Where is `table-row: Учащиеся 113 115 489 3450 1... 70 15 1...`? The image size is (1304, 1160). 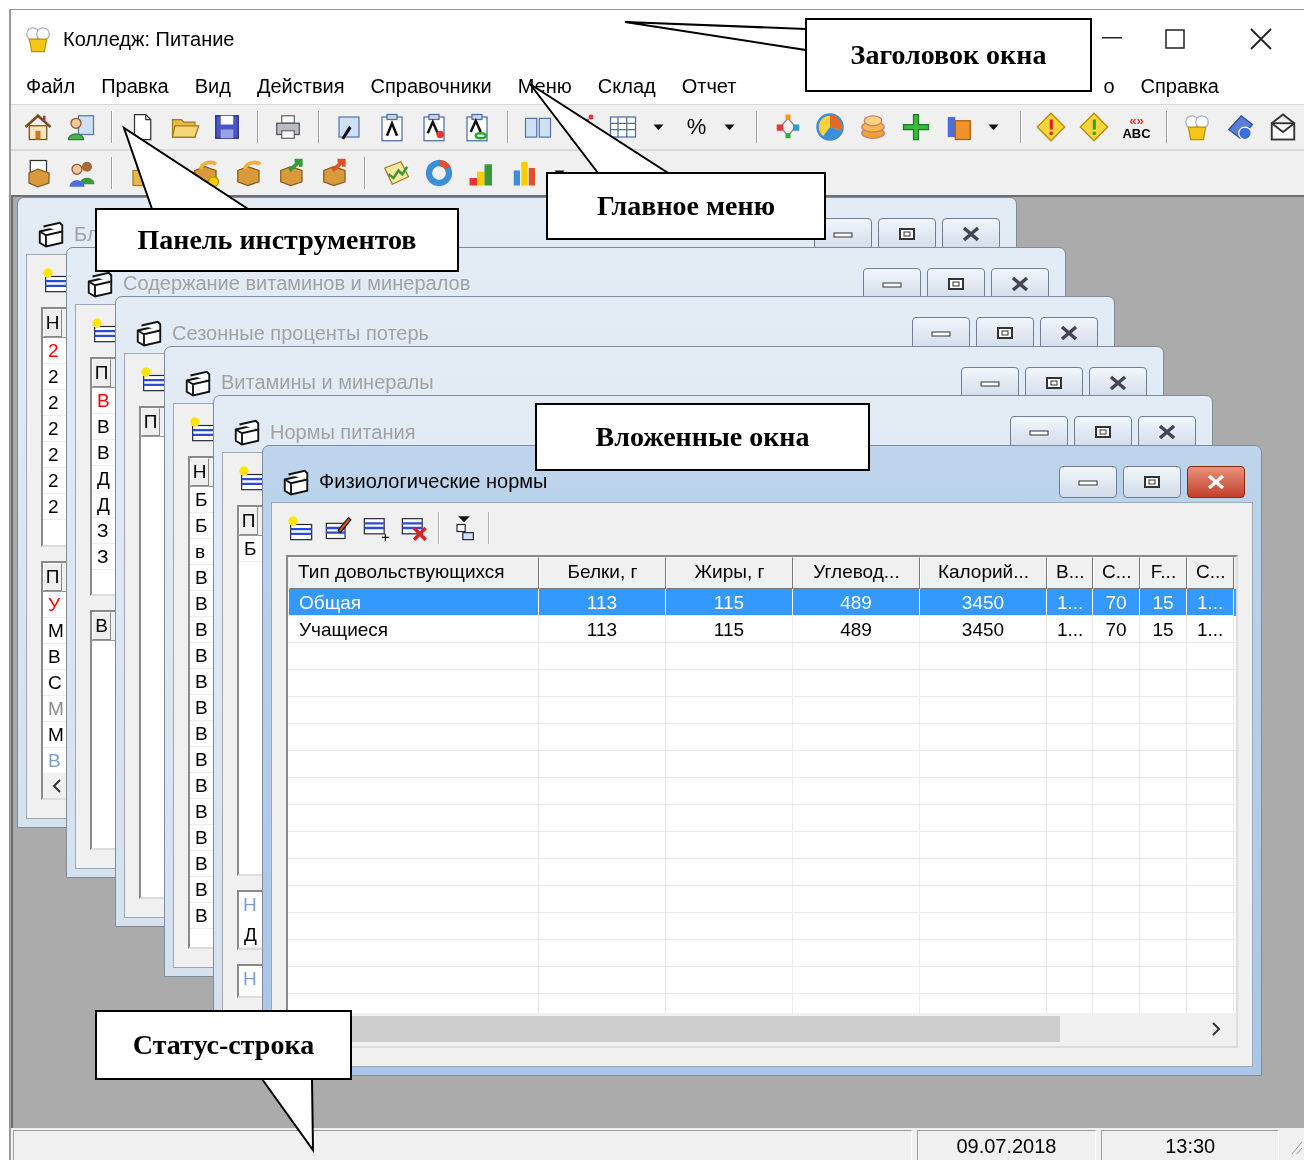 table-row: Учащиеся 113 115 489 3450 1... 70 15 1... is located at coordinates (762, 629).